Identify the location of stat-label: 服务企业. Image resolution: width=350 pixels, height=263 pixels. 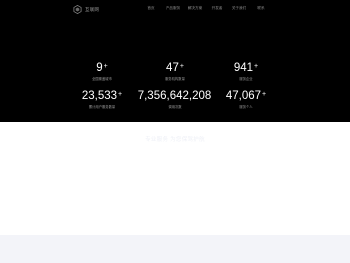
(246, 79).